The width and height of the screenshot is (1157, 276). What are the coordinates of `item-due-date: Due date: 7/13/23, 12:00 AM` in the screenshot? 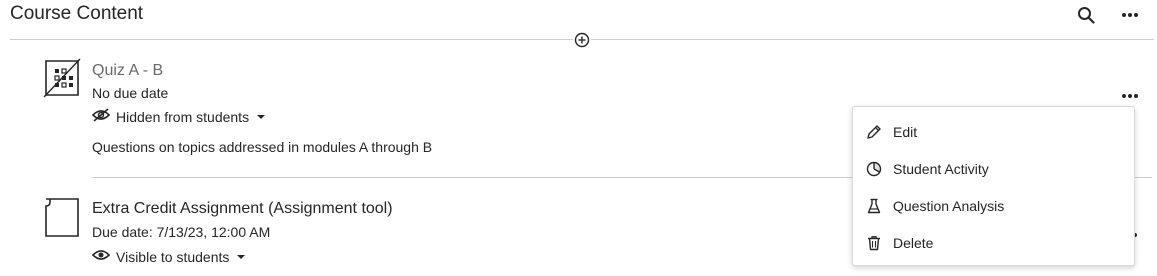 It's located at (181, 232).